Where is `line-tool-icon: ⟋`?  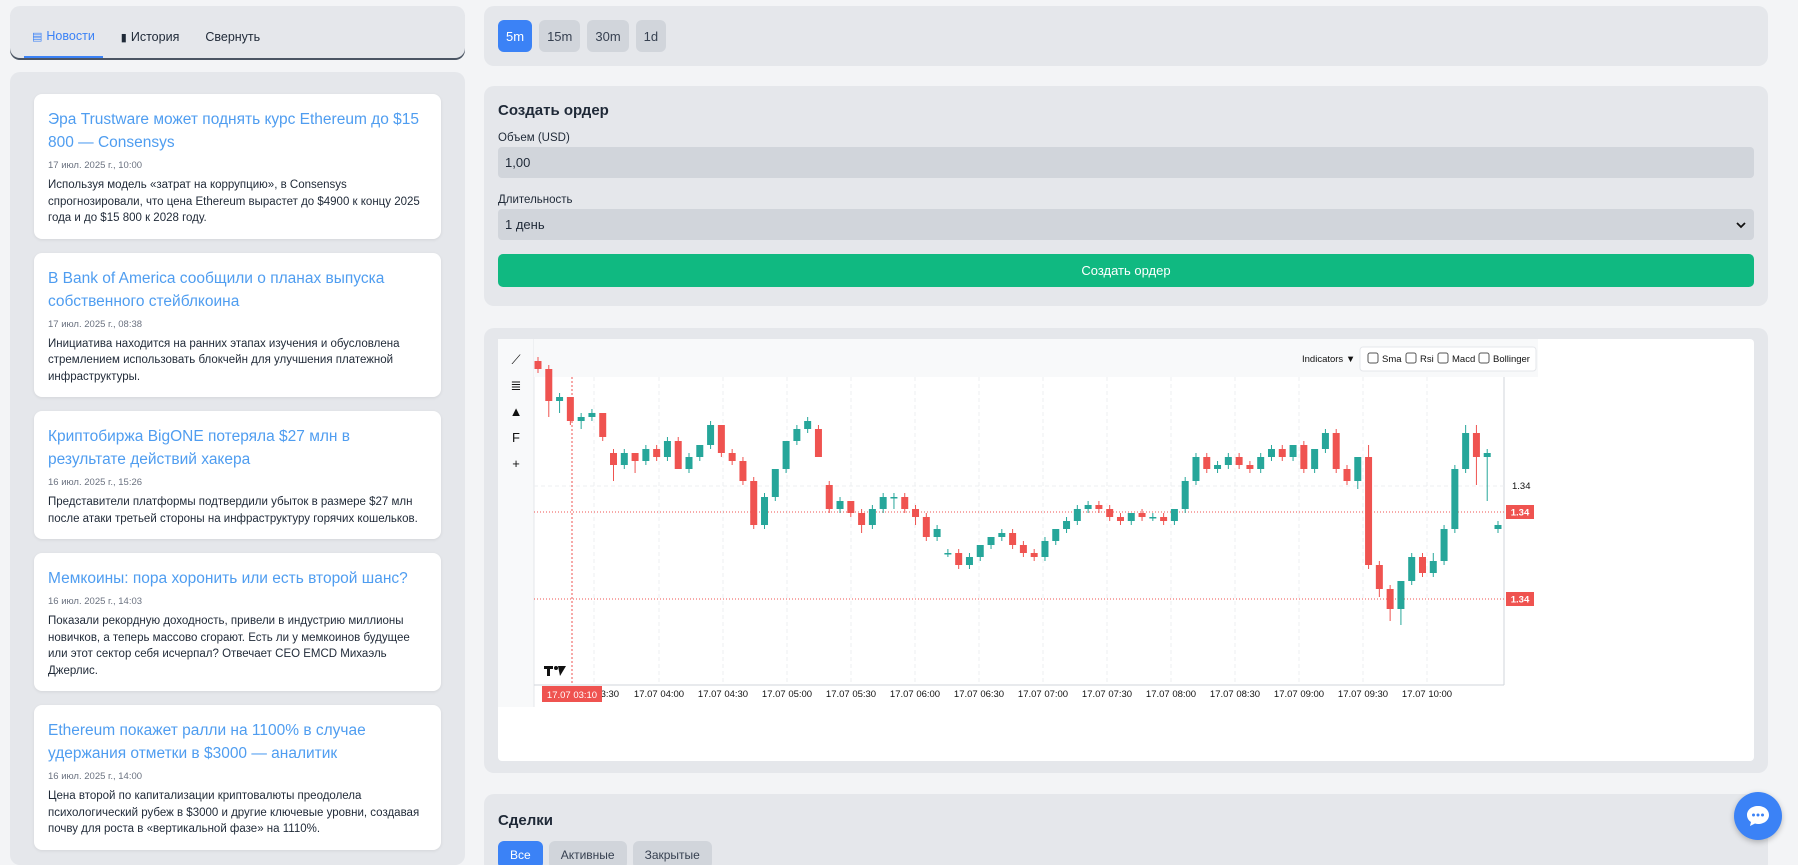 line-tool-icon: ⟋ is located at coordinates (516, 359).